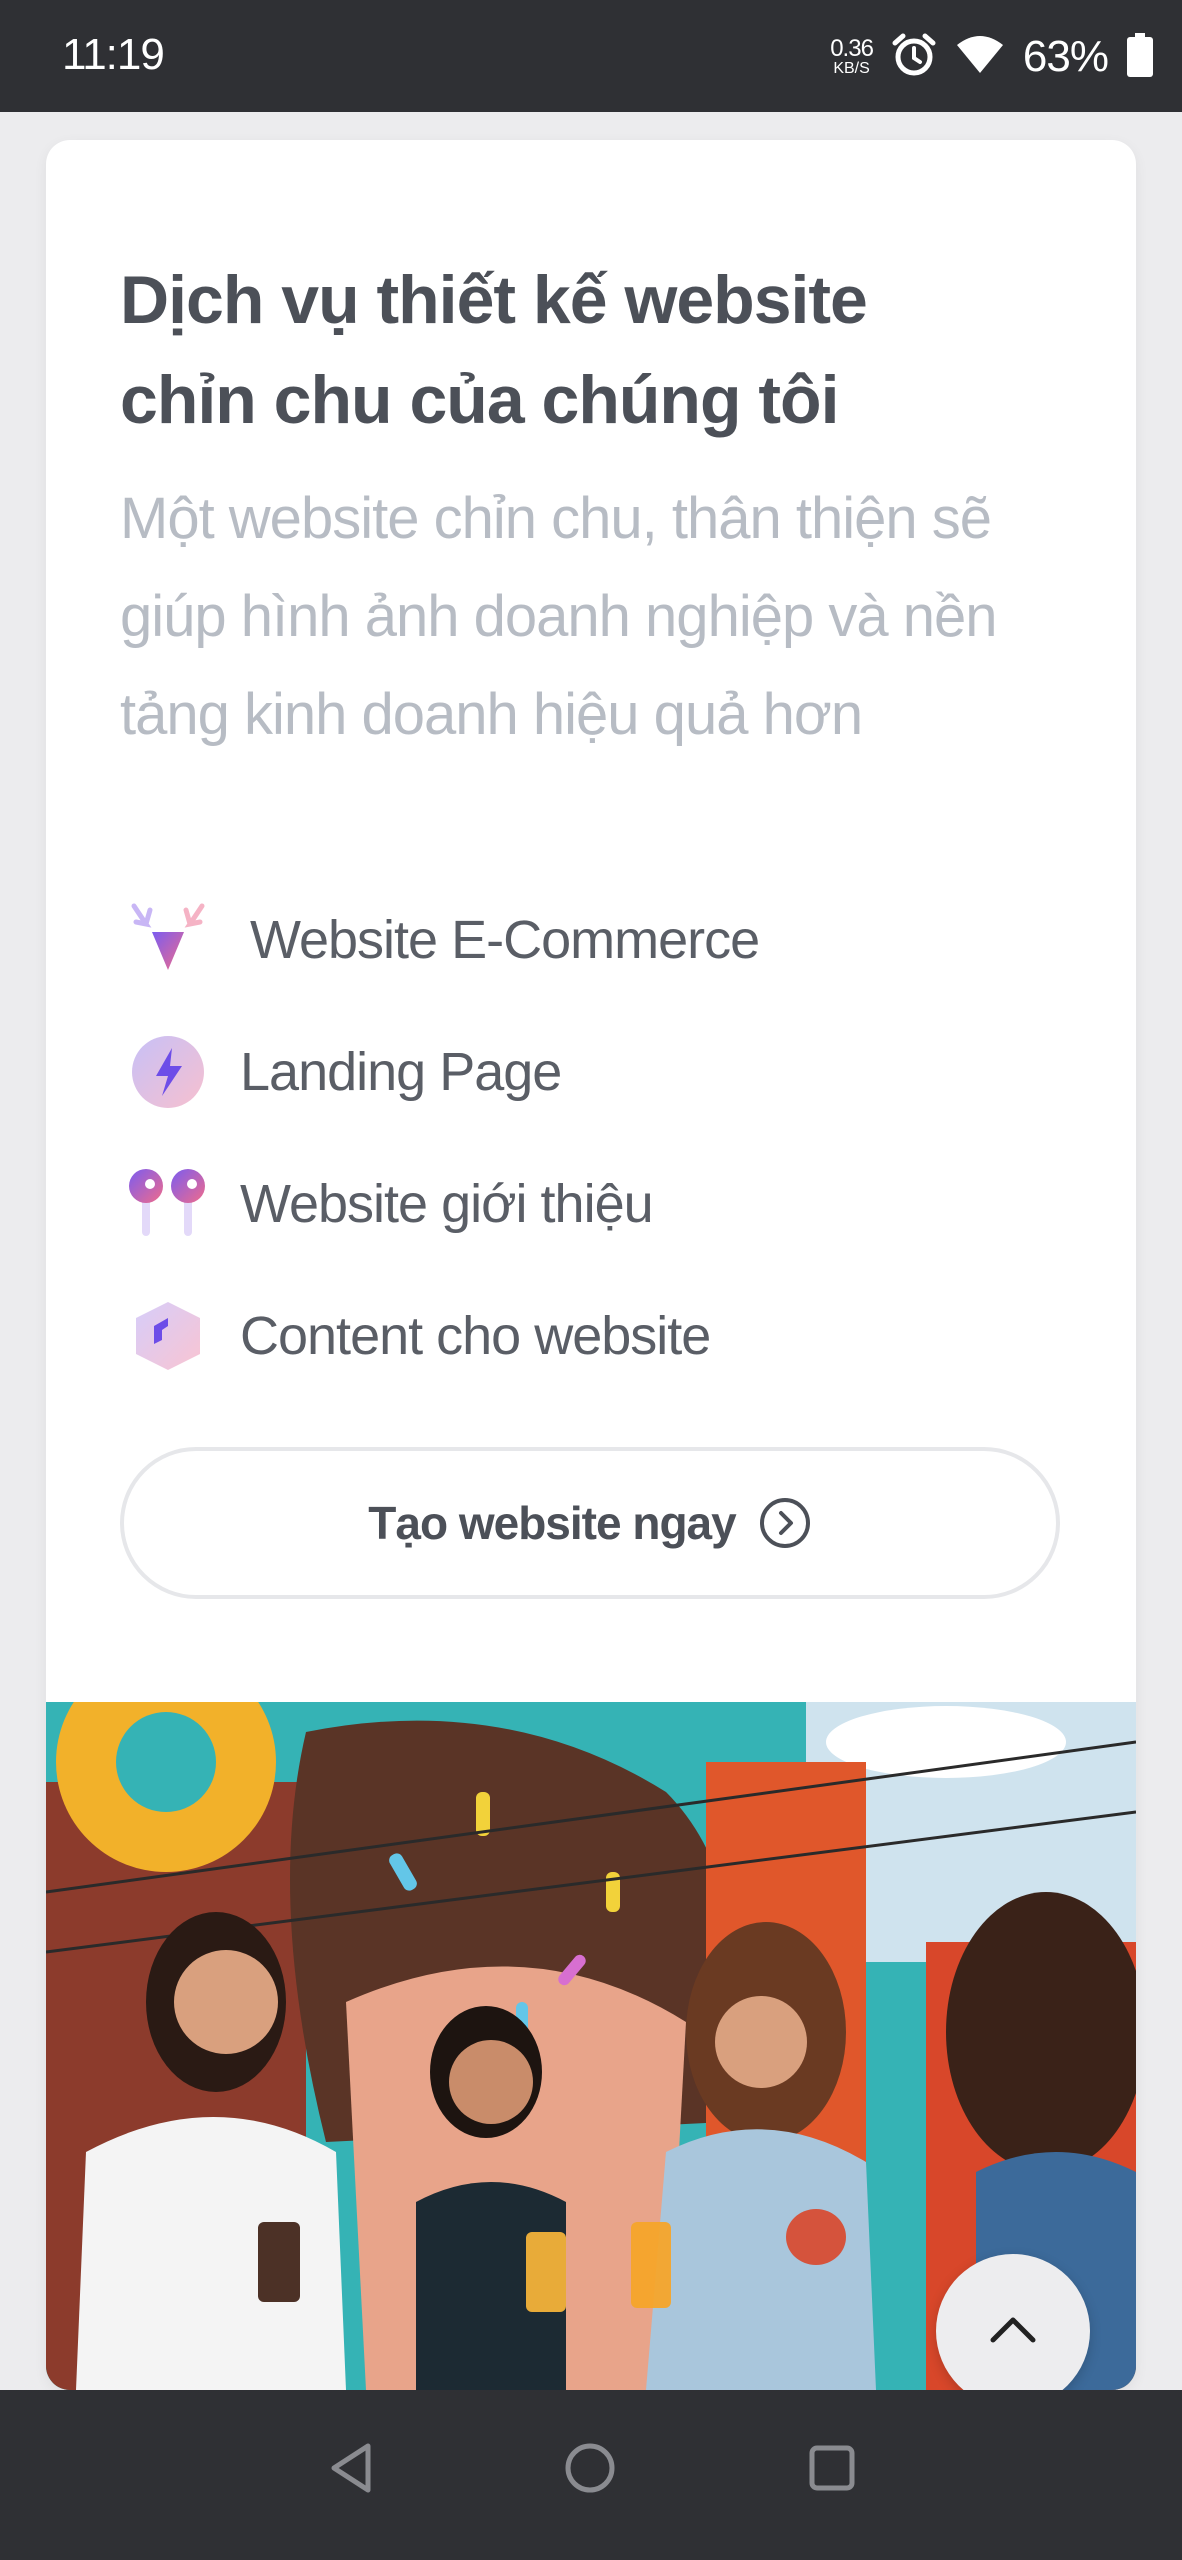 The height and width of the screenshot is (2560, 1182). Describe the element at coordinates (595, 1072) in the screenshot. I see `service-item-landing-page: Landing Page` at that location.